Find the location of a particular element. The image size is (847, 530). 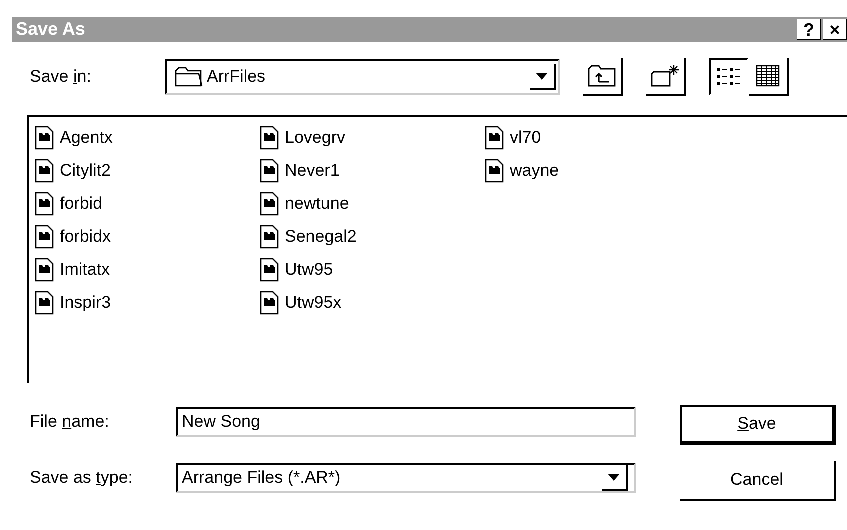

file-item: Never1 is located at coordinates (372, 170).